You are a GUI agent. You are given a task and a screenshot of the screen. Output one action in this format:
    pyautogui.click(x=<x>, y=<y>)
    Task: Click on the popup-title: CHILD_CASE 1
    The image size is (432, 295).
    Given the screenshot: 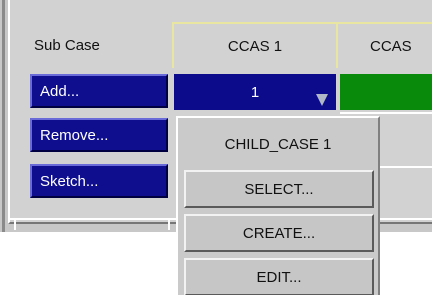 What is the action you would take?
    pyautogui.click(x=278, y=144)
    